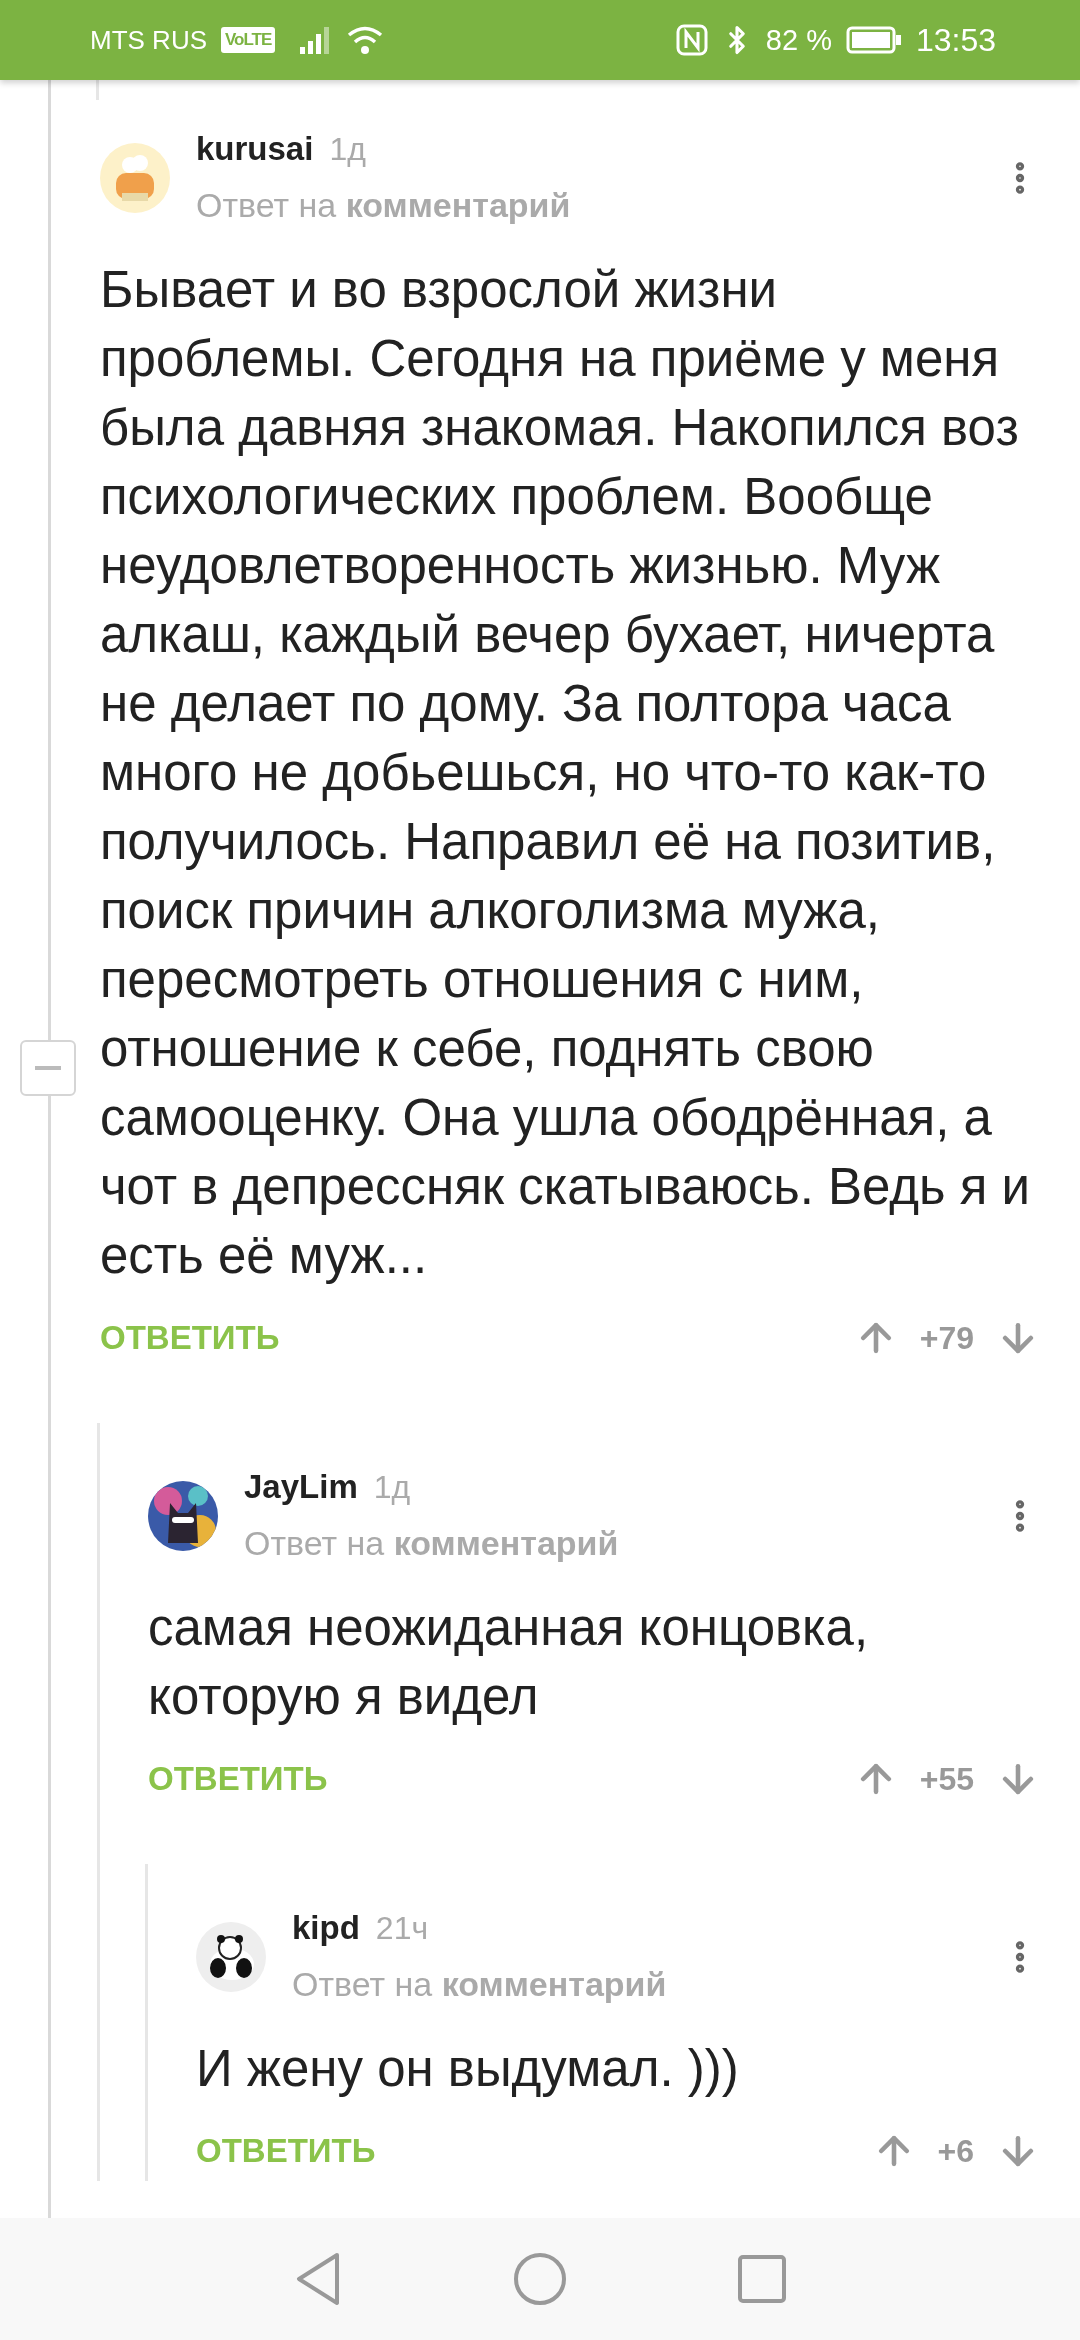  What do you see at coordinates (365, 40) in the screenshot?
I see `wifi-icon` at bounding box center [365, 40].